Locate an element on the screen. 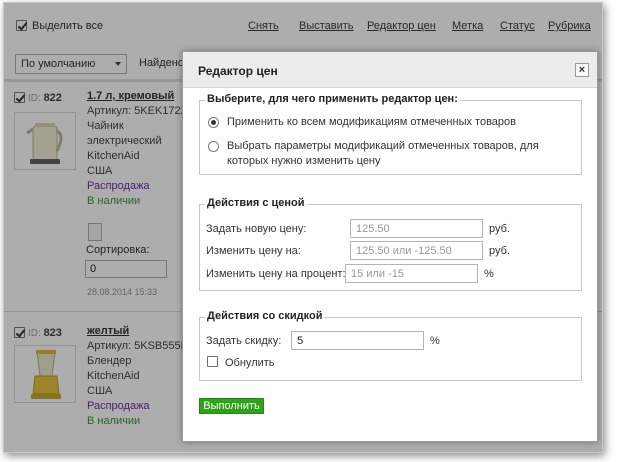 The width and height of the screenshot is (621, 462). reset-discount-checkbox is located at coordinates (212, 361).